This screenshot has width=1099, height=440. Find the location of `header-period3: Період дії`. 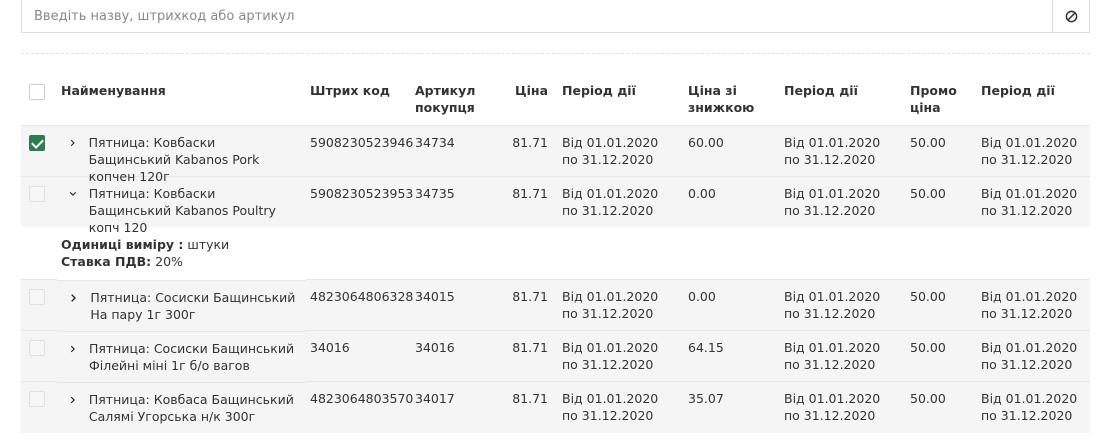

header-period3: Період дії is located at coordinates (1033, 99).